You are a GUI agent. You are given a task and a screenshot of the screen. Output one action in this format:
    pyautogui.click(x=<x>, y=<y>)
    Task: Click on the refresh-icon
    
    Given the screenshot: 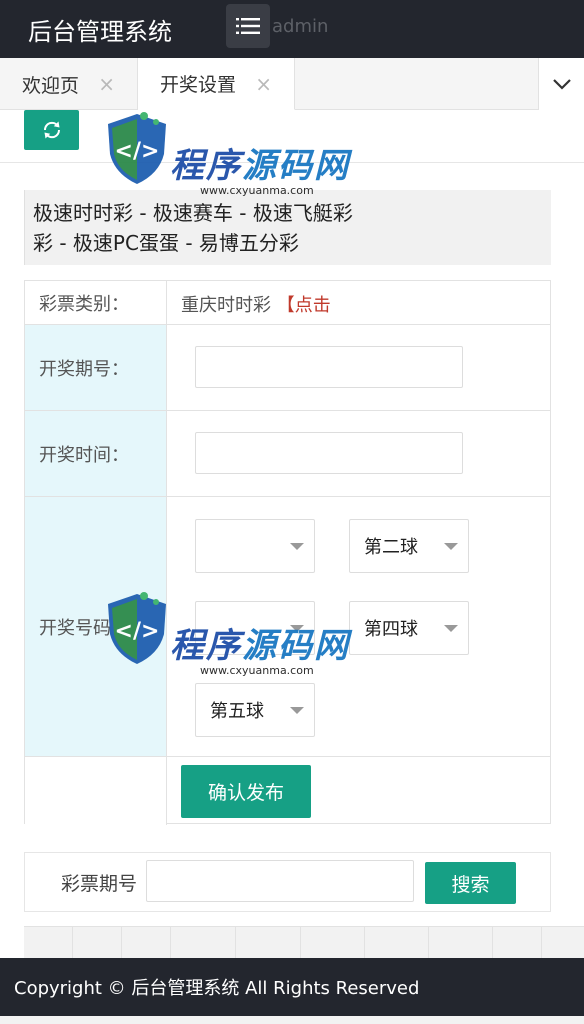 What is the action you would take?
    pyautogui.click(x=51, y=130)
    